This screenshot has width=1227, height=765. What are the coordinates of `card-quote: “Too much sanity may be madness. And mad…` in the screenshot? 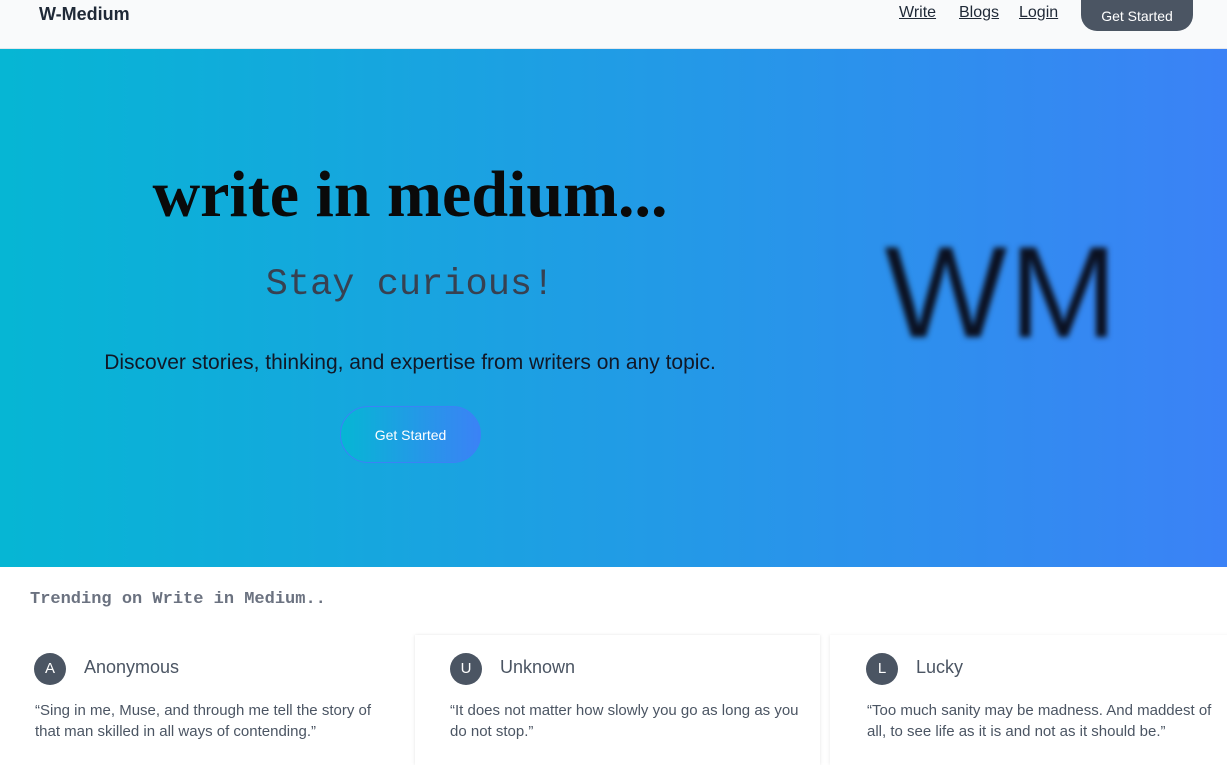 It's located at (1039, 721).